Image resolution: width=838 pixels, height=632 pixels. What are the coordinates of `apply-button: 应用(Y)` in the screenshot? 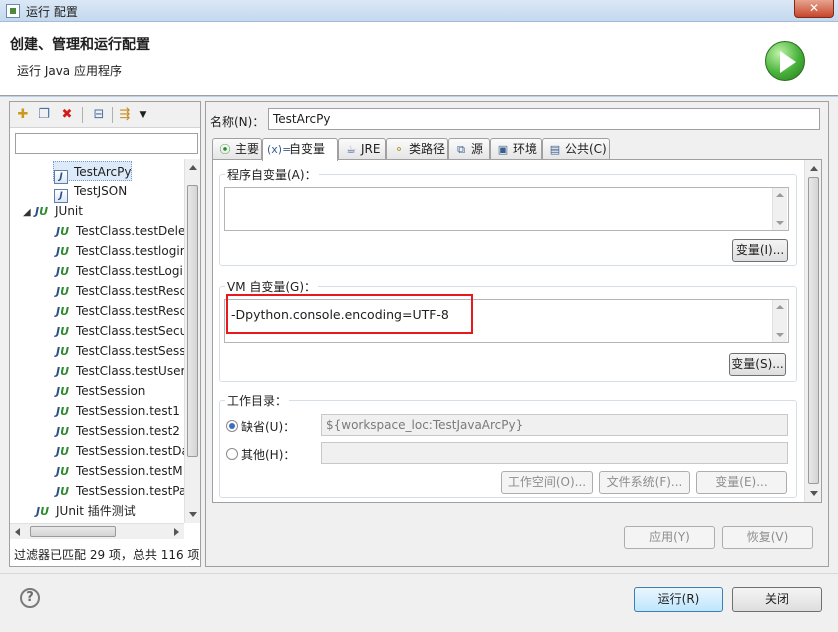 It's located at (669, 537).